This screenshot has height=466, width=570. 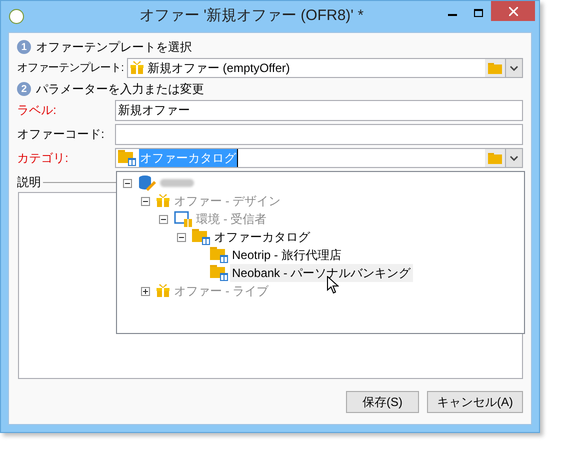 What do you see at coordinates (43, 158) in the screenshot?
I see `field-label: カテゴリ:` at bounding box center [43, 158].